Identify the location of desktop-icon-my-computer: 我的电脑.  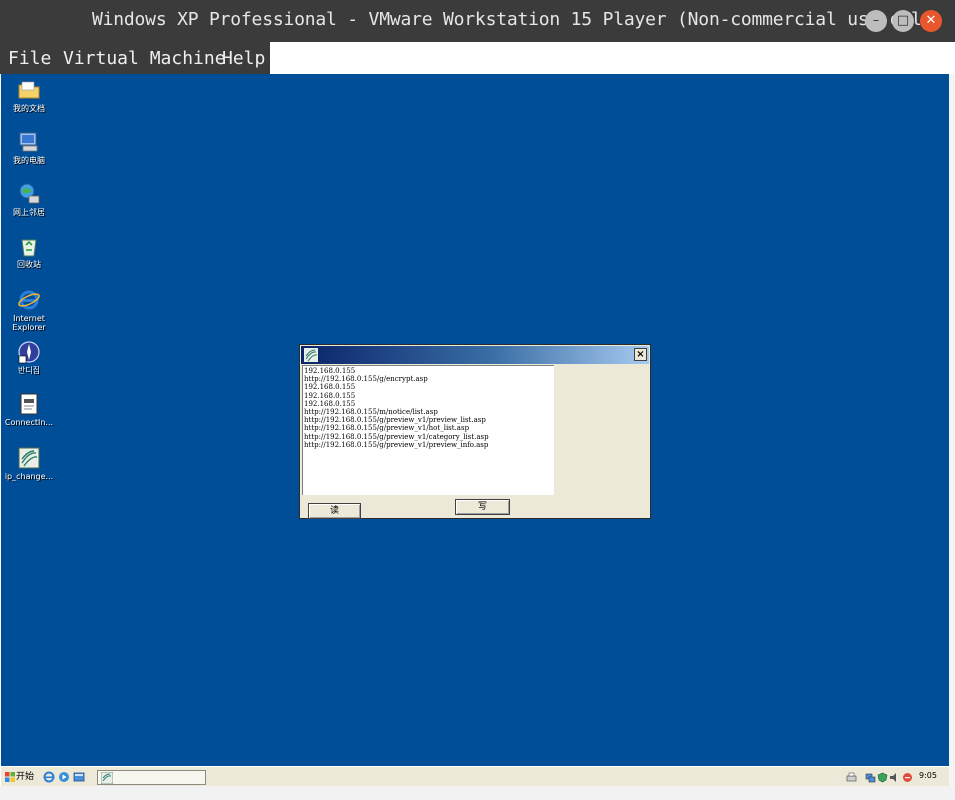
(29, 147).